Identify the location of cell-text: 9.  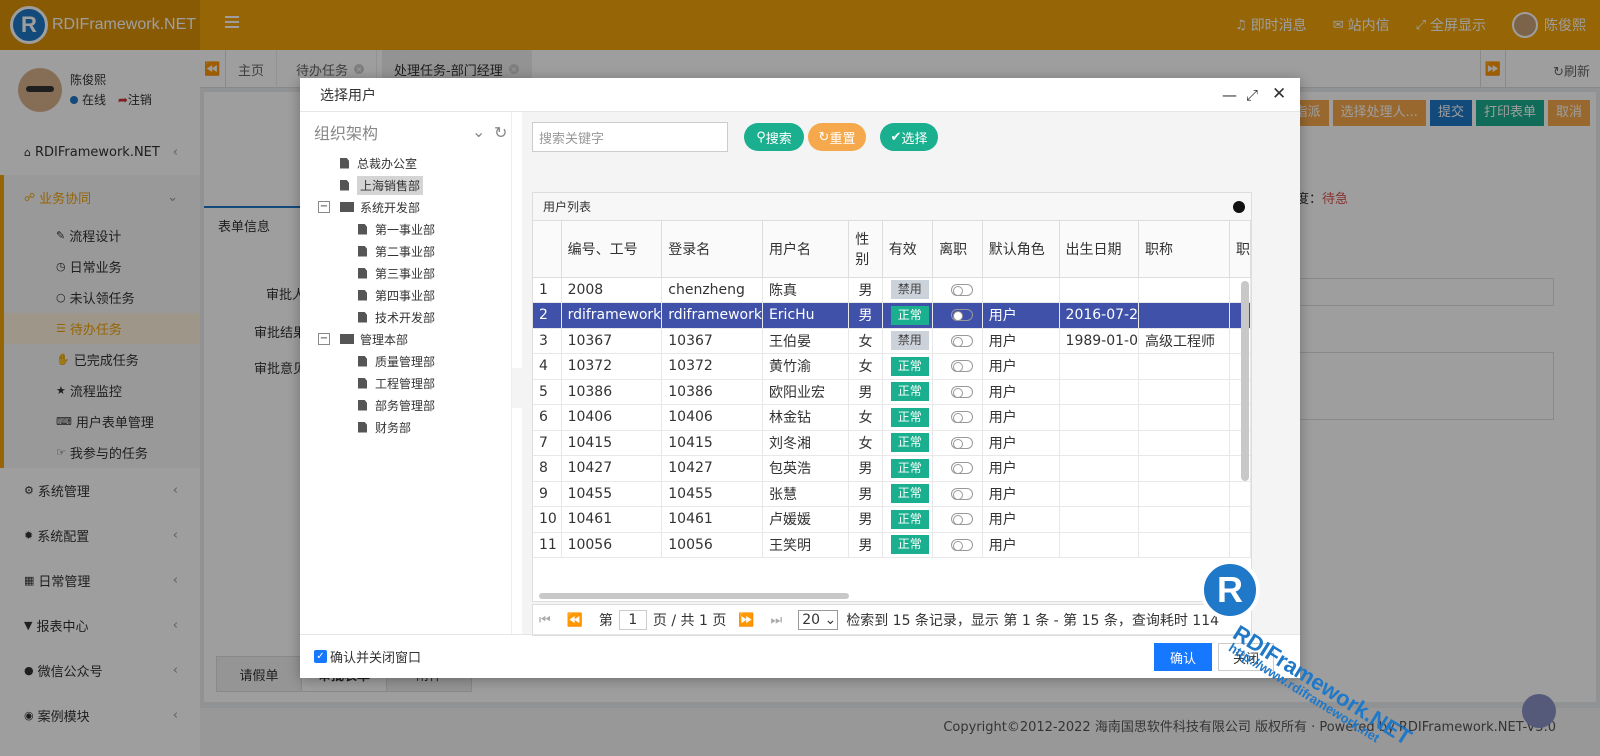
(543, 493).